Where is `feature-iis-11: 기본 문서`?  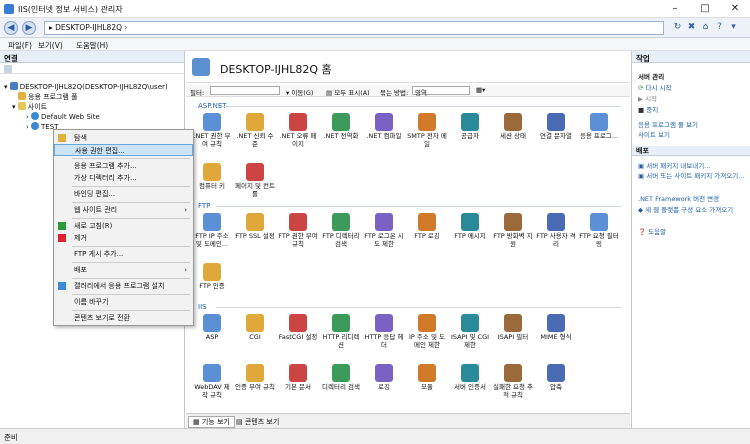 feature-iis-11: 기본 문서 is located at coordinates (298, 378).